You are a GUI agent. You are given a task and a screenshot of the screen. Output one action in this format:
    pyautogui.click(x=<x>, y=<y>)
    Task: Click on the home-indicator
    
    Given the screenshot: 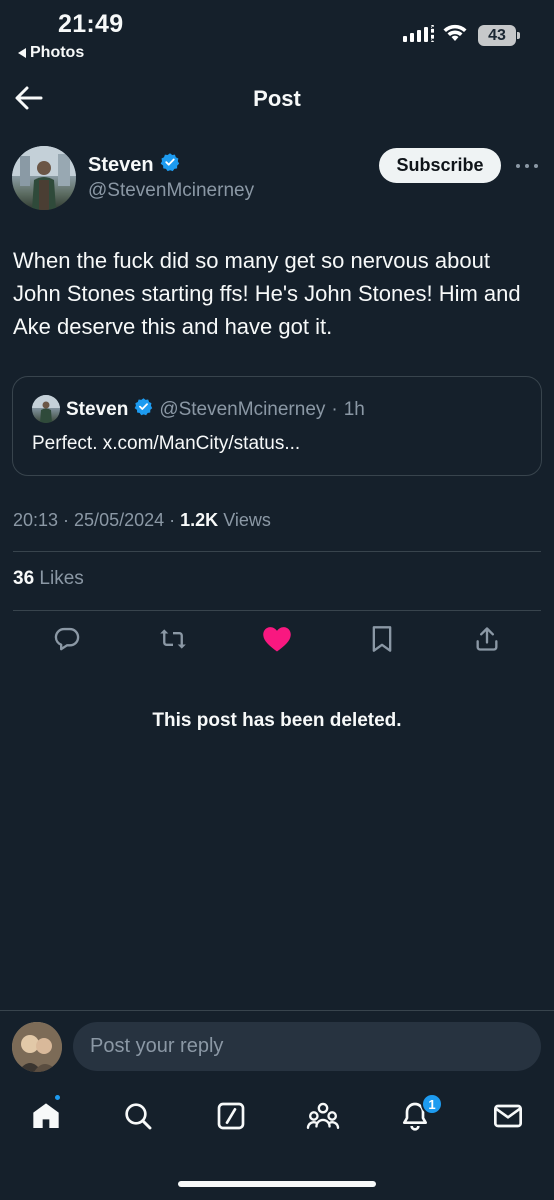 What is the action you would take?
    pyautogui.click(x=277, y=1184)
    